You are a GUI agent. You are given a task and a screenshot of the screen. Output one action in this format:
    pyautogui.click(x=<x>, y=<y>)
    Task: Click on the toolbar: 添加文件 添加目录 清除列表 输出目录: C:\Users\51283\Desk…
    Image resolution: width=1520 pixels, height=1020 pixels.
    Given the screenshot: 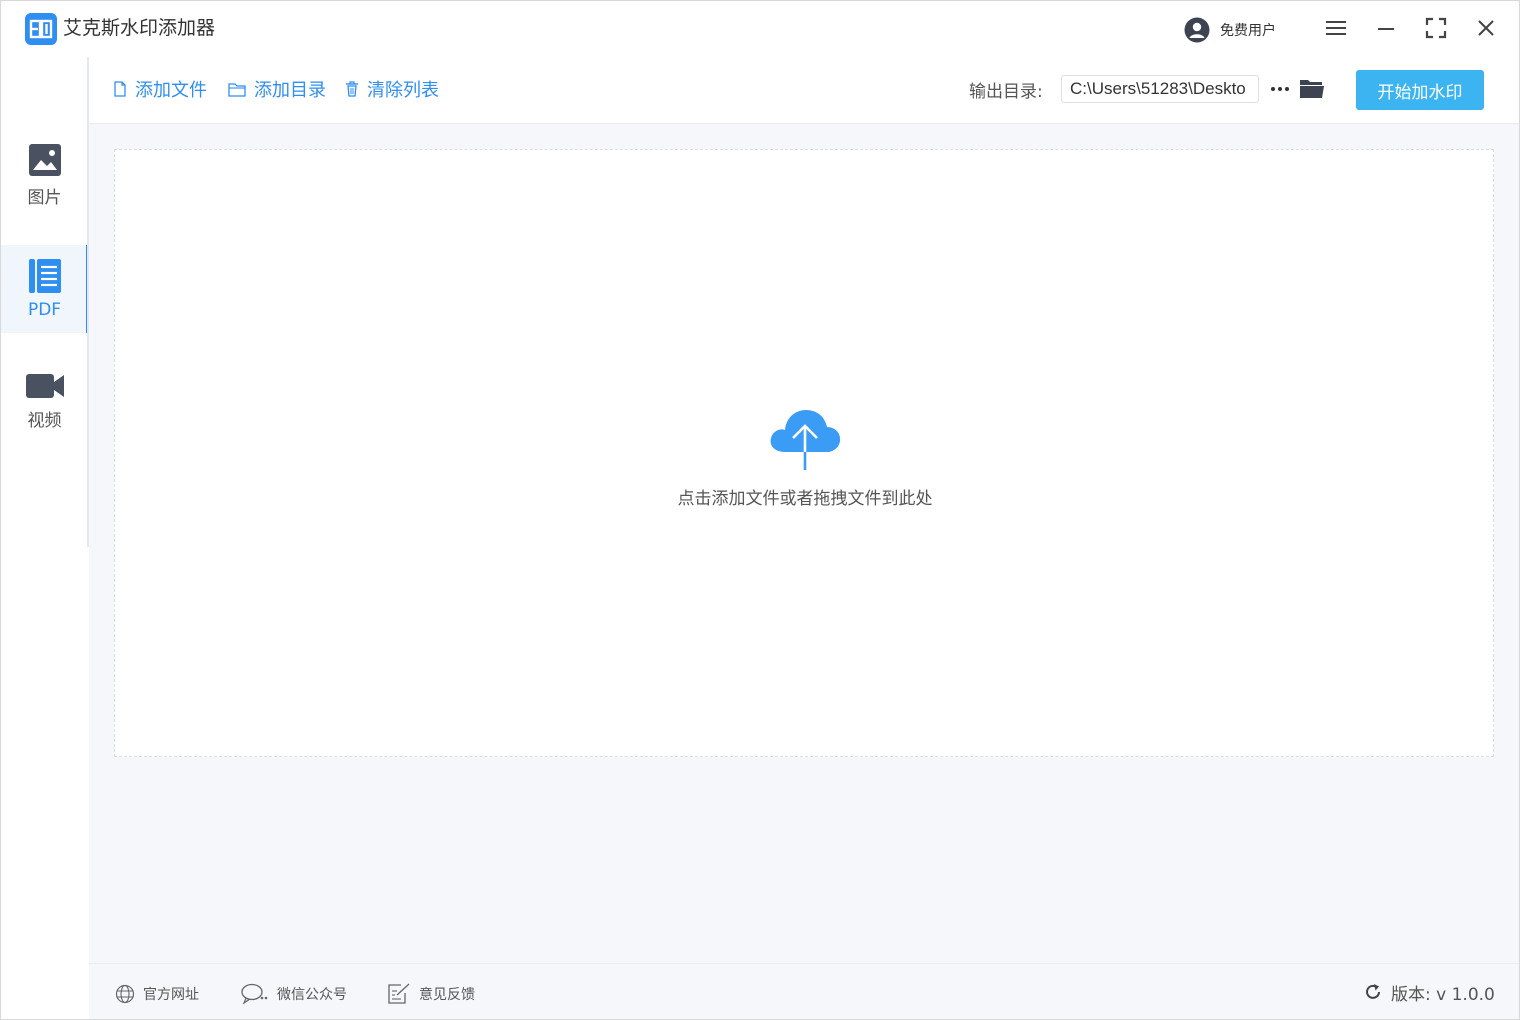 What is the action you would take?
    pyautogui.click(x=804, y=90)
    